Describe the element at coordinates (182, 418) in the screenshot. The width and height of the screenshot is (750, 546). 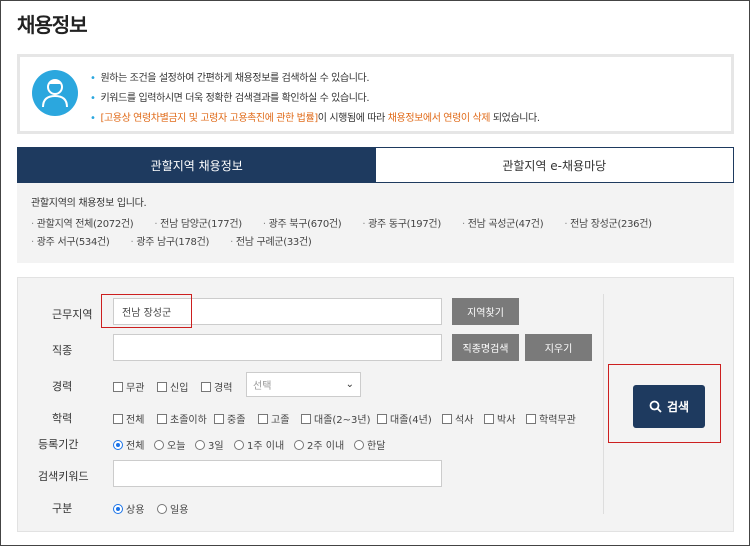
I see `edu-elem-checkbox: 초졸이하` at that location.